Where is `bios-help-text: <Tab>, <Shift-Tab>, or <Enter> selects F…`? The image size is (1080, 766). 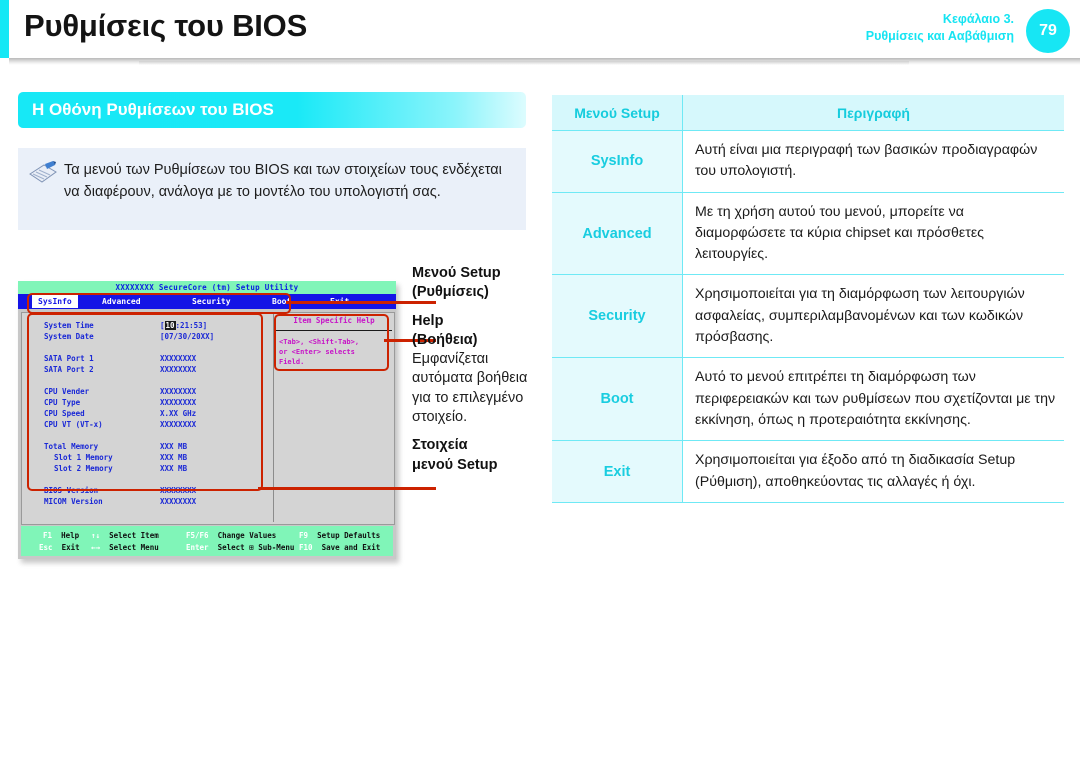 bios-help-text: <Tab>, <Shift-Tab>, or <Enter> selects F… is located at coordinates (335, 352).